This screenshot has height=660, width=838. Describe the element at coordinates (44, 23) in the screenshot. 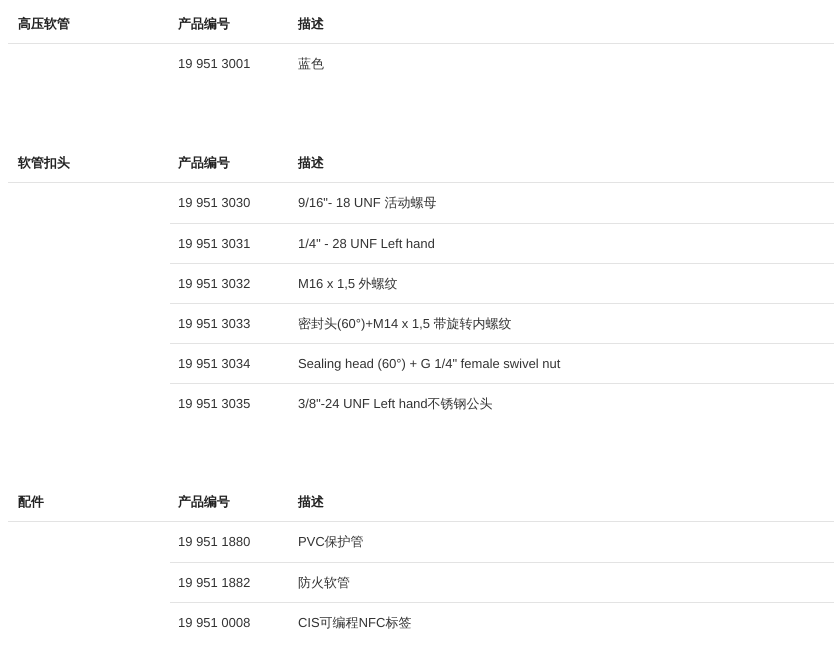

I see `section-title: 高压软管` at that location.